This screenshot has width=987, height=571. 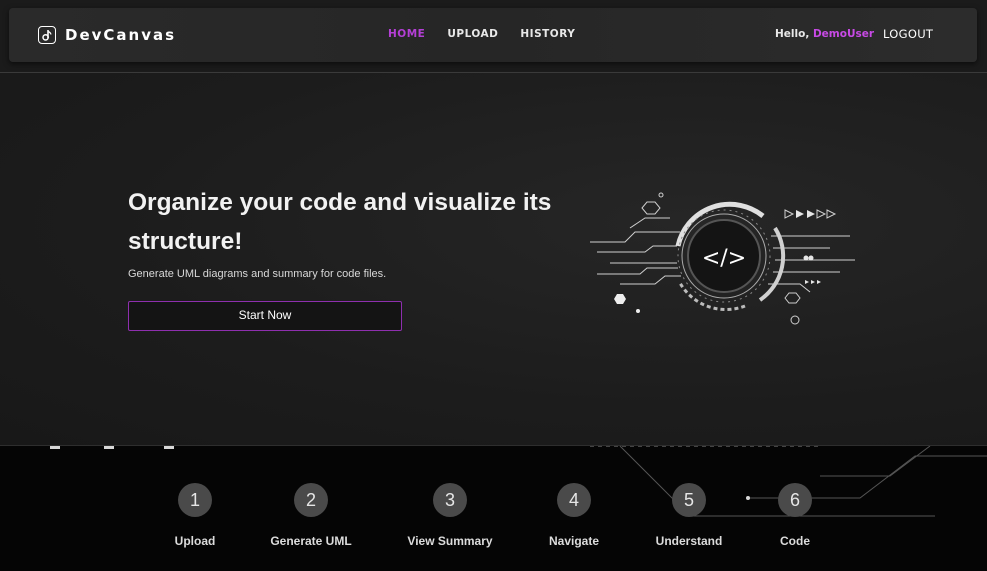 What do you see at coordinates (195, 541) in the screenshot?
I see `step-label: Upload` at bounding box center [195, 541].